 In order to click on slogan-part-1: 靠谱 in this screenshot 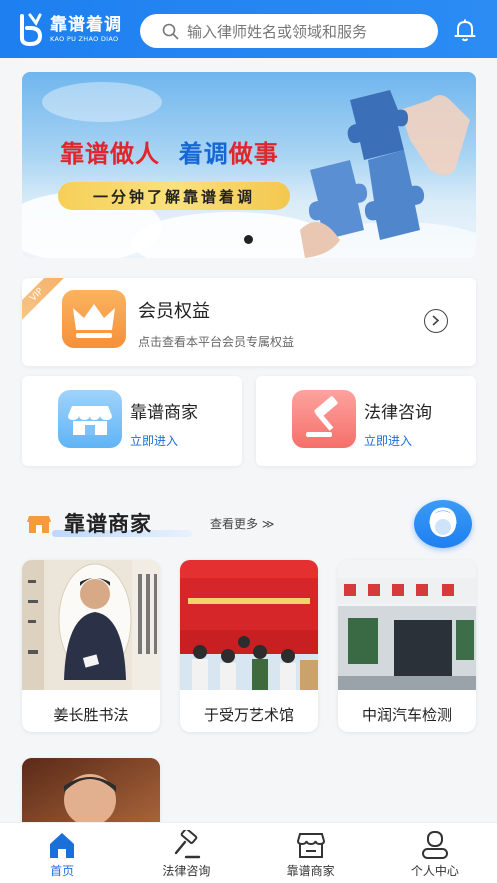, I will do `click(85, 154)`.